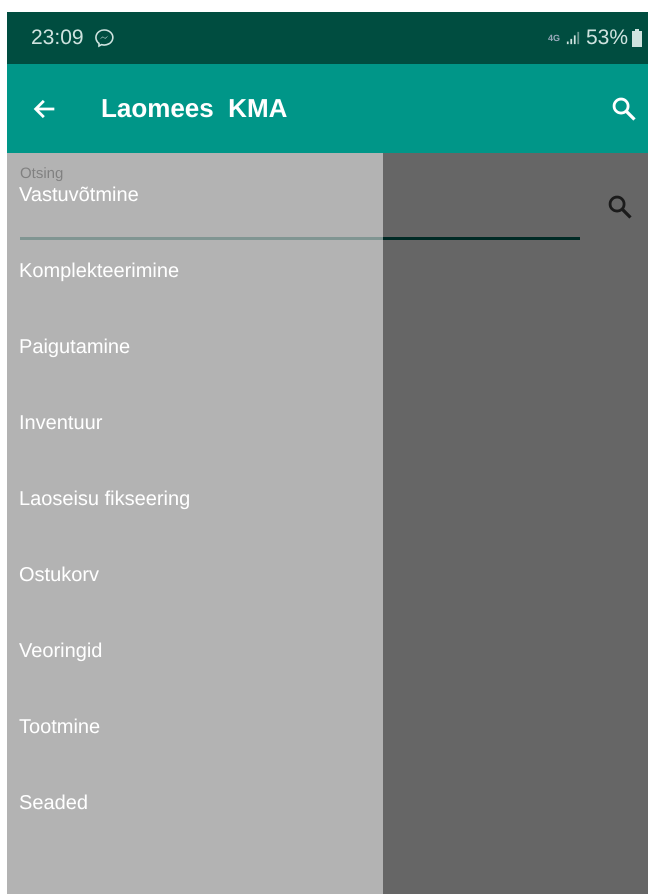 The height and width of the screenshot is (894, 648). What do you see at coordinates (554, 38) in the screenshot?
I see `network-type: 4G` at bounding box center [554, 38].